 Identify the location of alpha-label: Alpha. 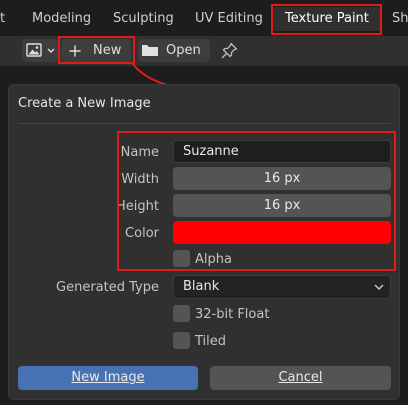
(213, 259).